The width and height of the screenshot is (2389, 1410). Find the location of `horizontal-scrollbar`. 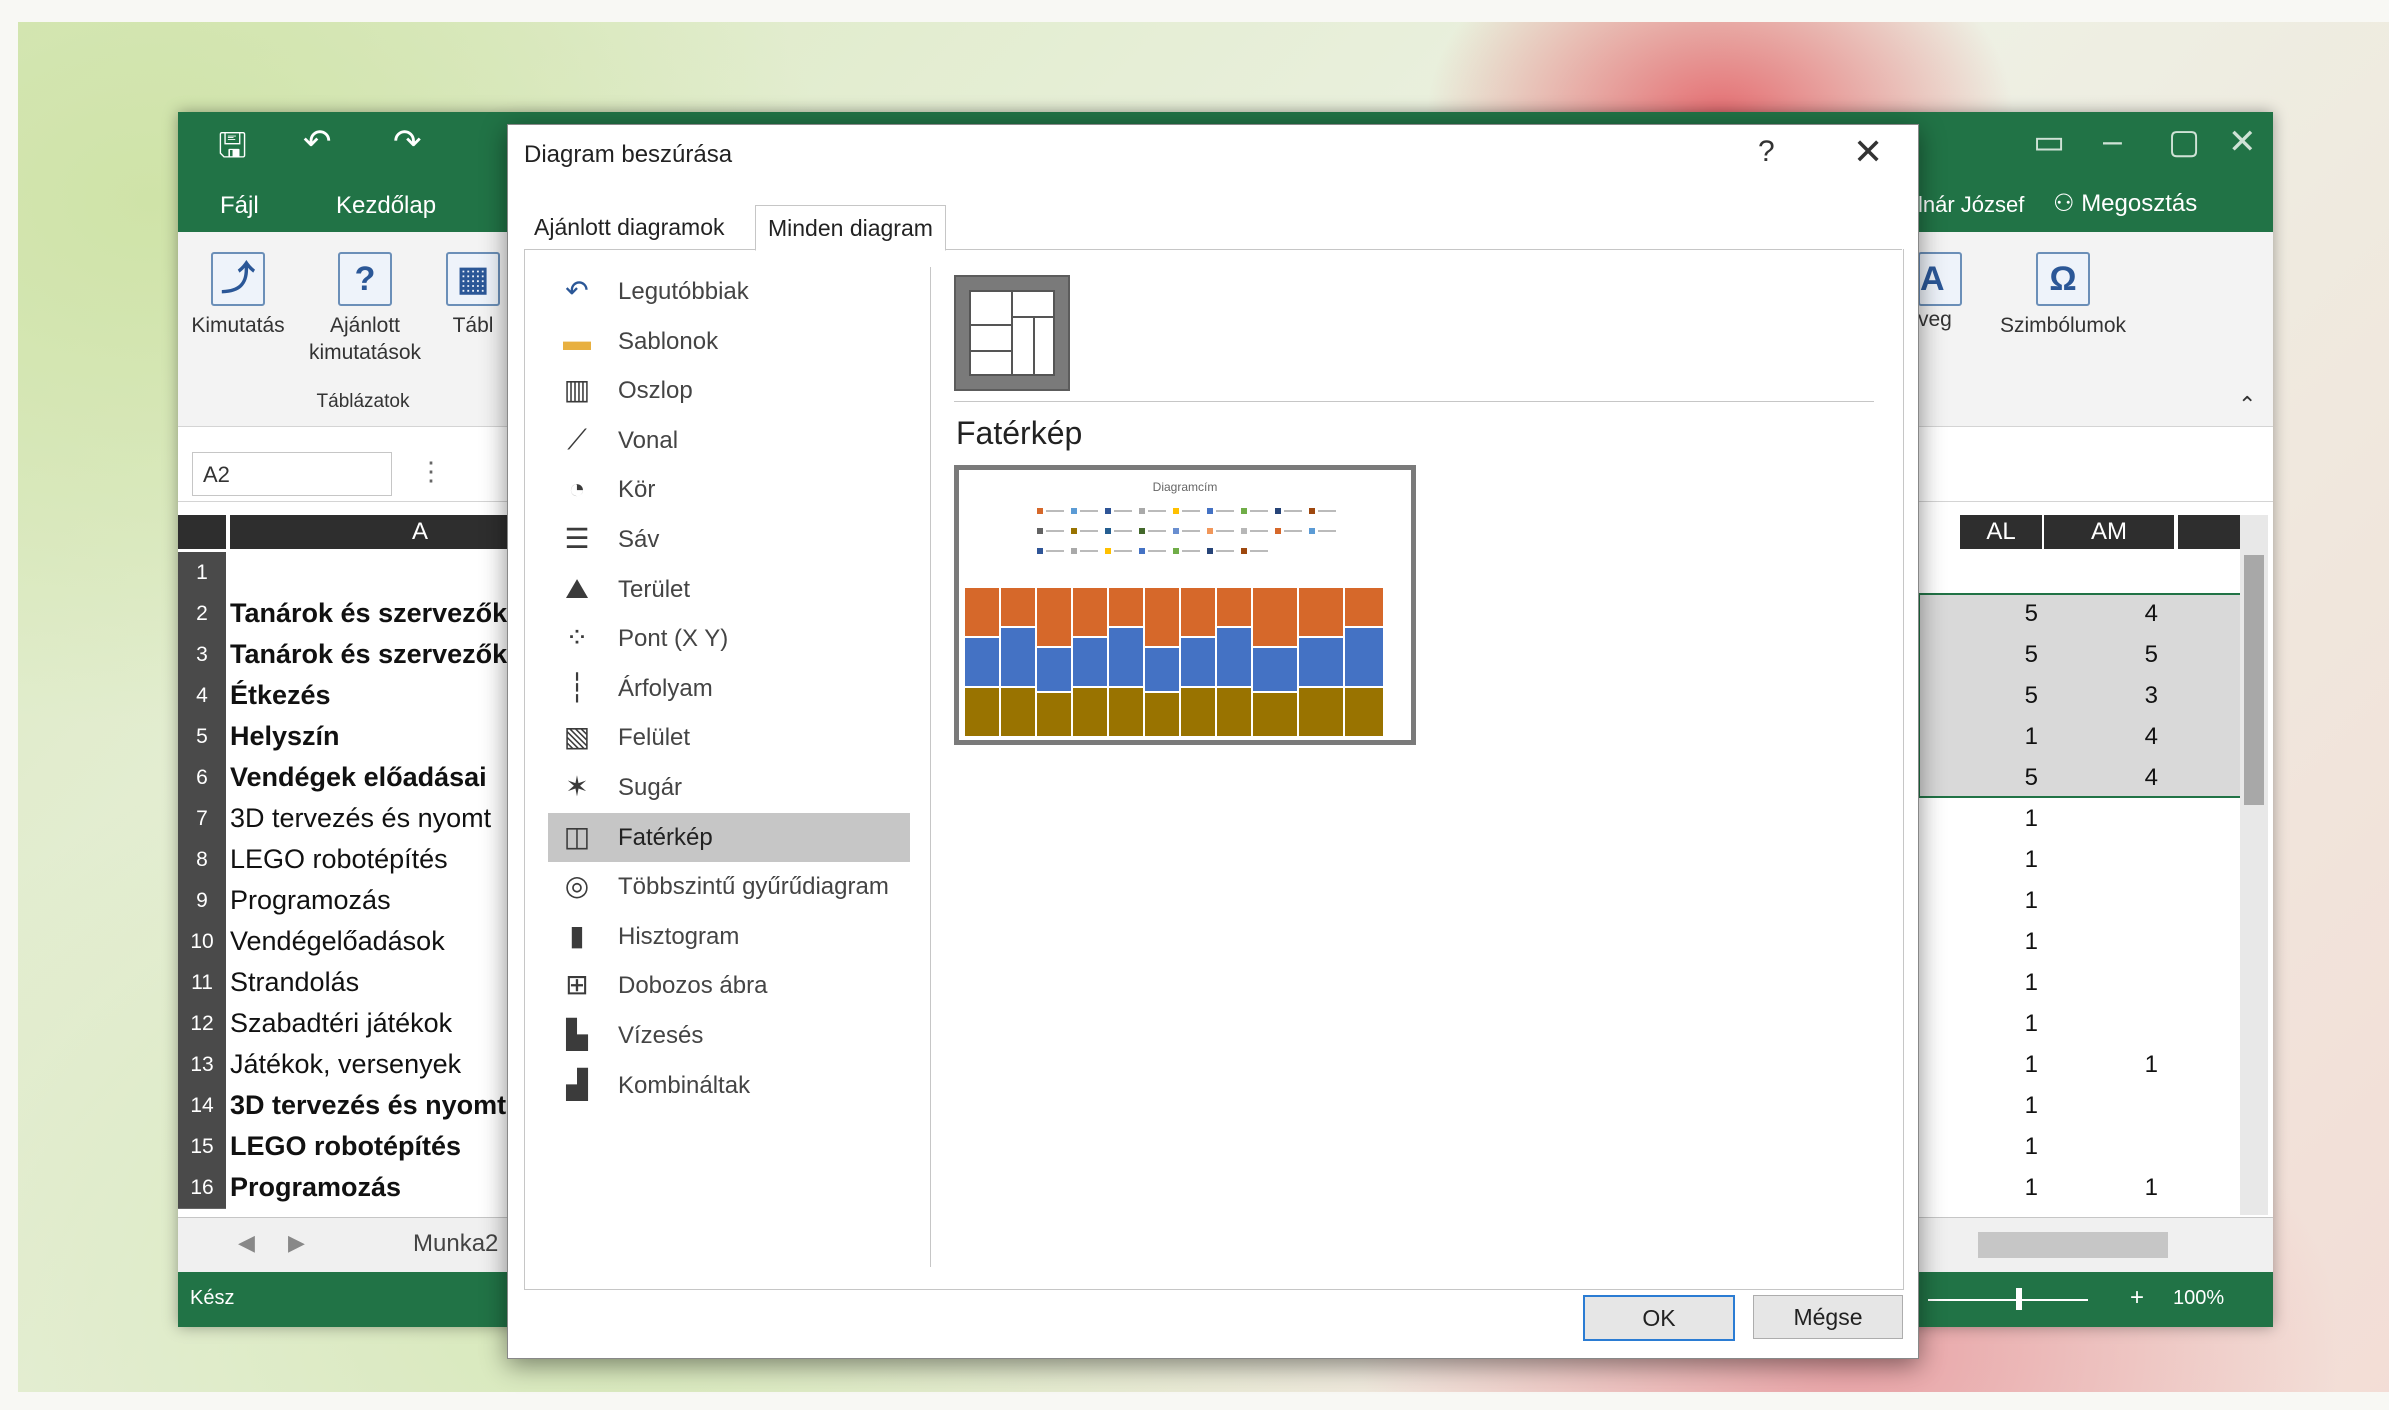

horizontal-scrollbar is located at coordinates (2073, 1245).